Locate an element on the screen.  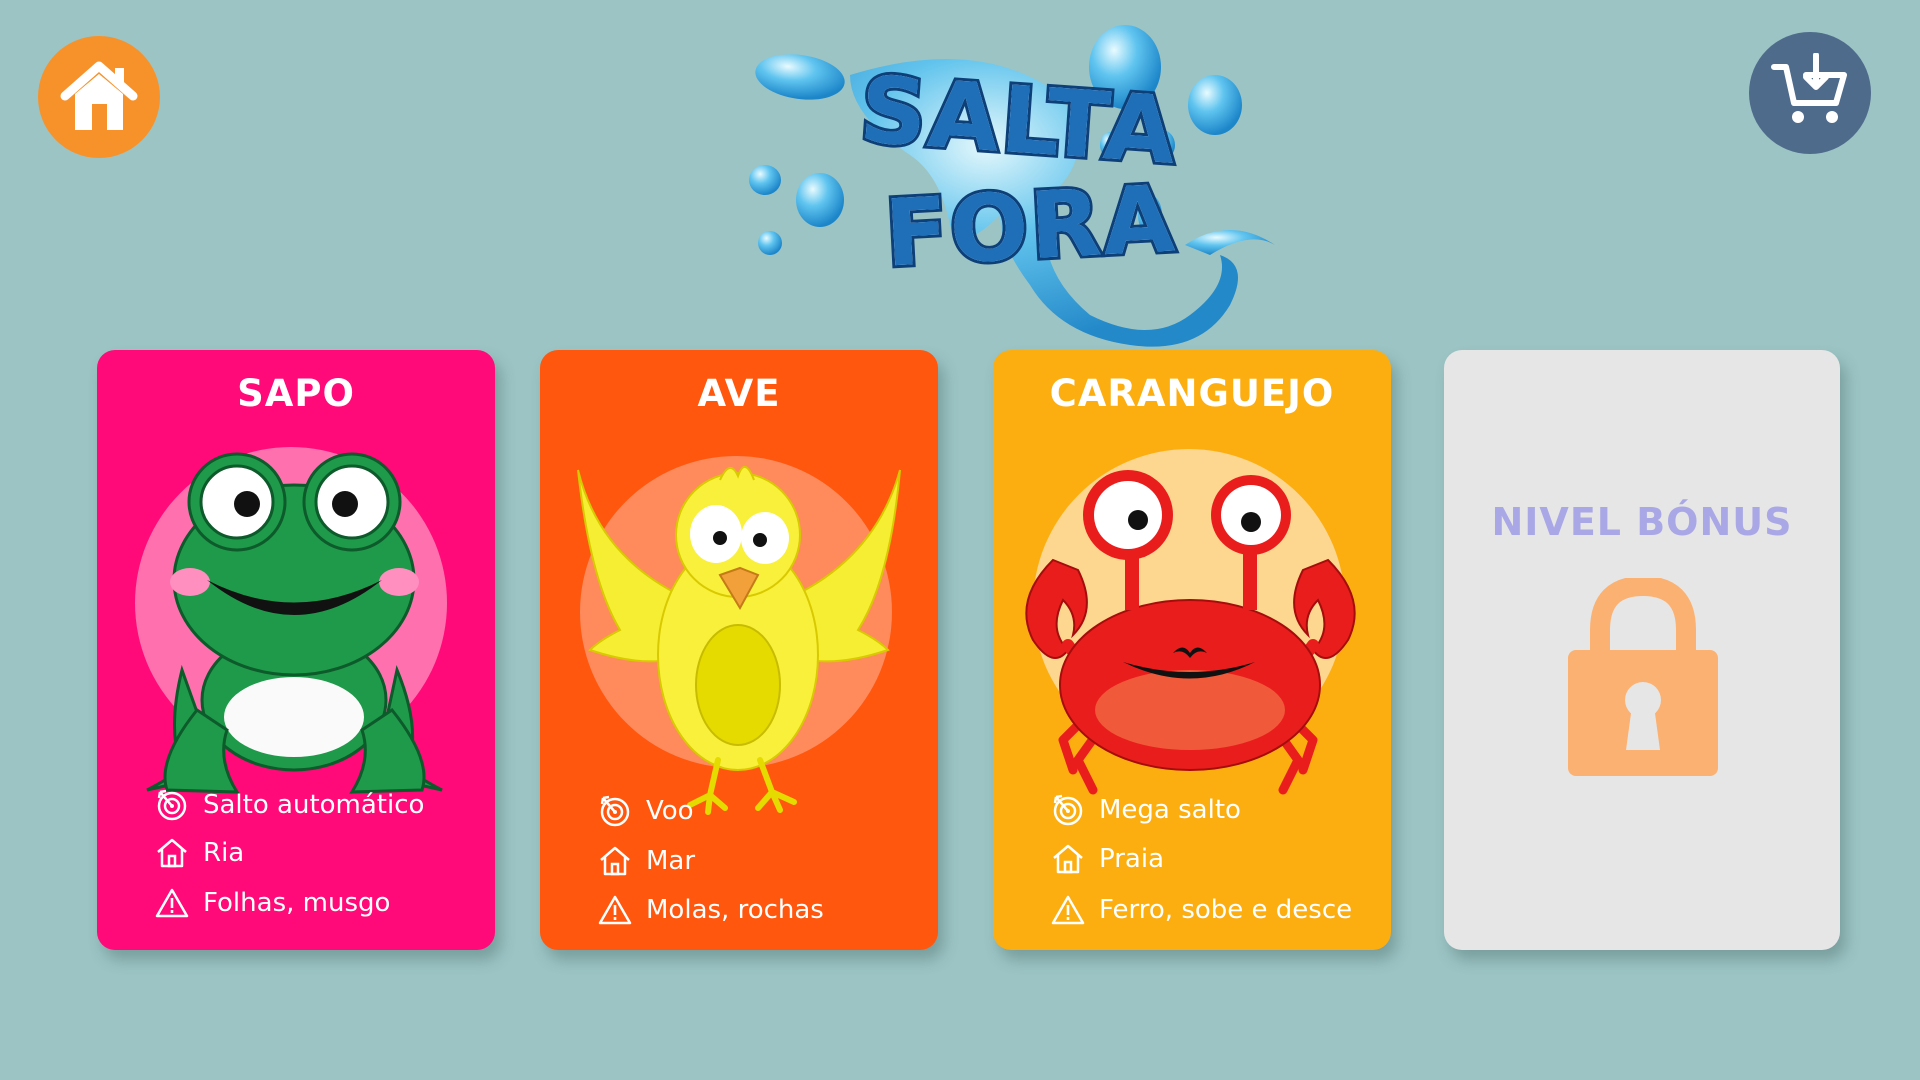
bonus-level-card: NIVEL BÓNUS is located at coordinates (1642, 650).